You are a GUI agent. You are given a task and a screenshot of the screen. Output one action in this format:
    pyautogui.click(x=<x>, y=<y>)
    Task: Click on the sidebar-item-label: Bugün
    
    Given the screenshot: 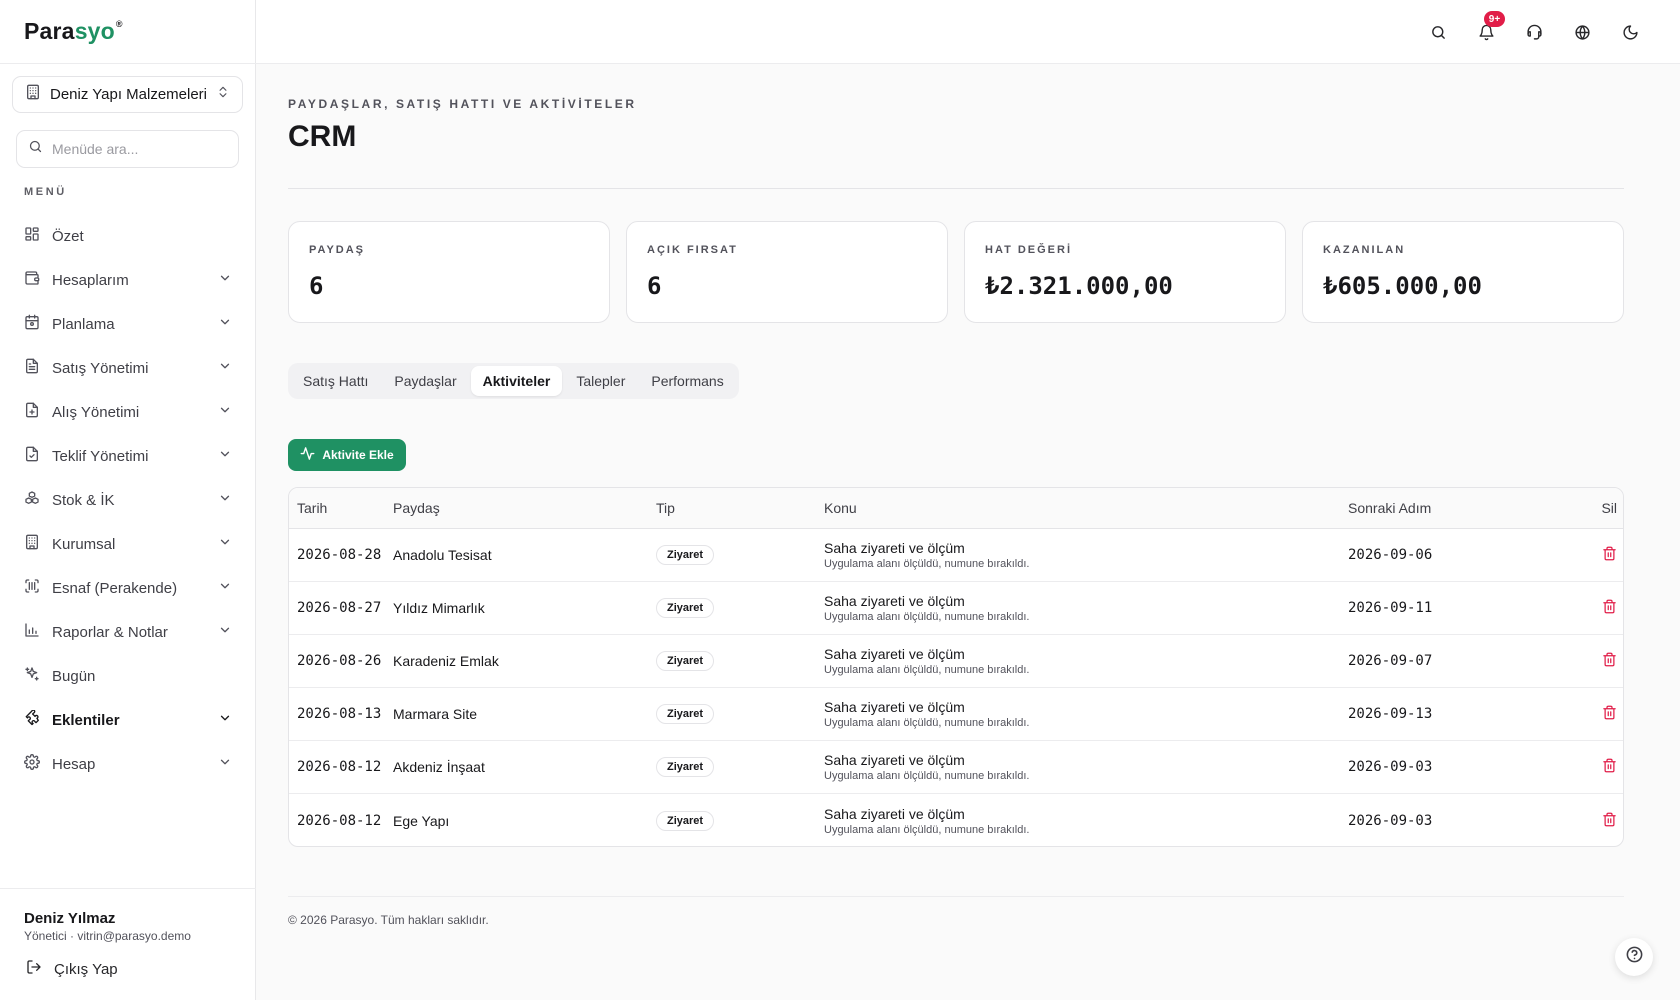 What is the action you would take?
    pyautogui.click(x=74, y=676)
    